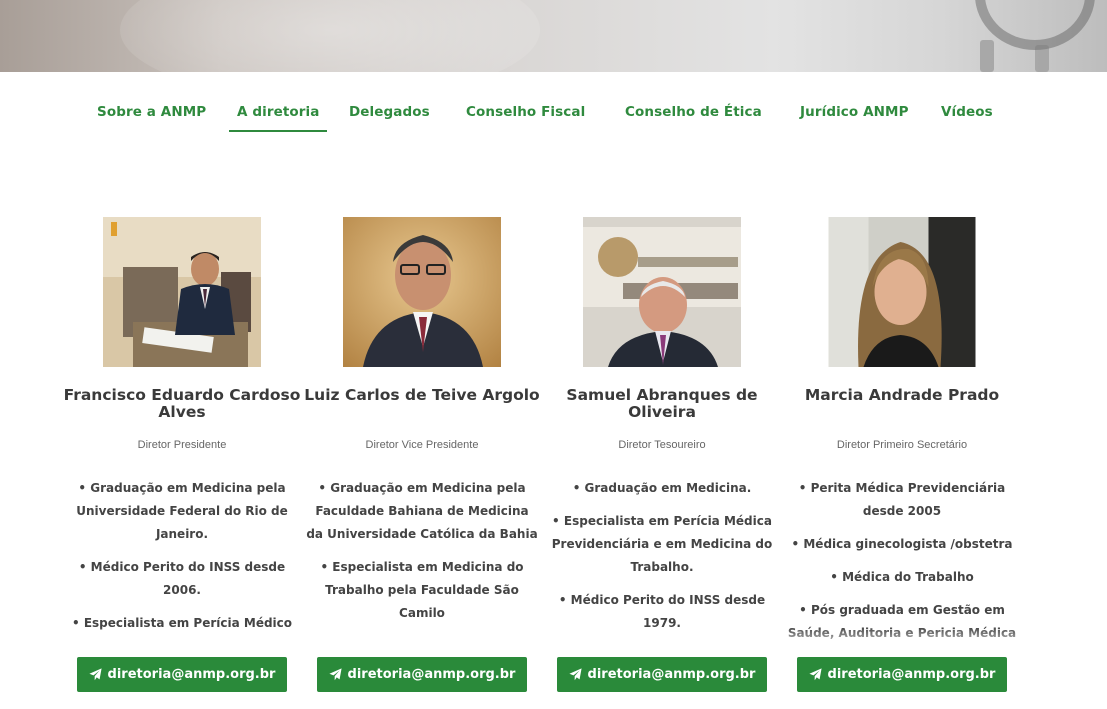 The height and width of the screenshot is (709, 1107). What do you see at coordinates (662, 403) in the screenshot?
I see `member-name: Samuel Abranques de Oliveira` at bounding box center [662, 403].